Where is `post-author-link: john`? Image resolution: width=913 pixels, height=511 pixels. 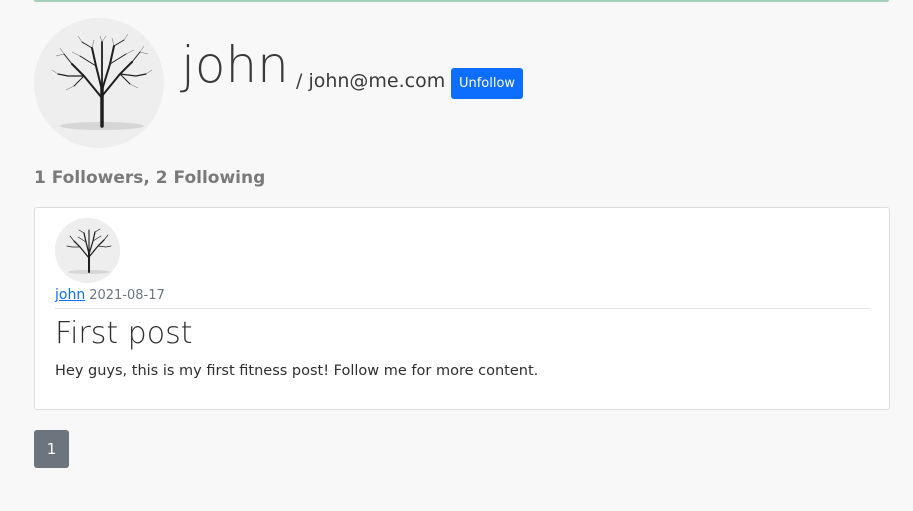 post-author-link: john is located at coordinates (70, 295).